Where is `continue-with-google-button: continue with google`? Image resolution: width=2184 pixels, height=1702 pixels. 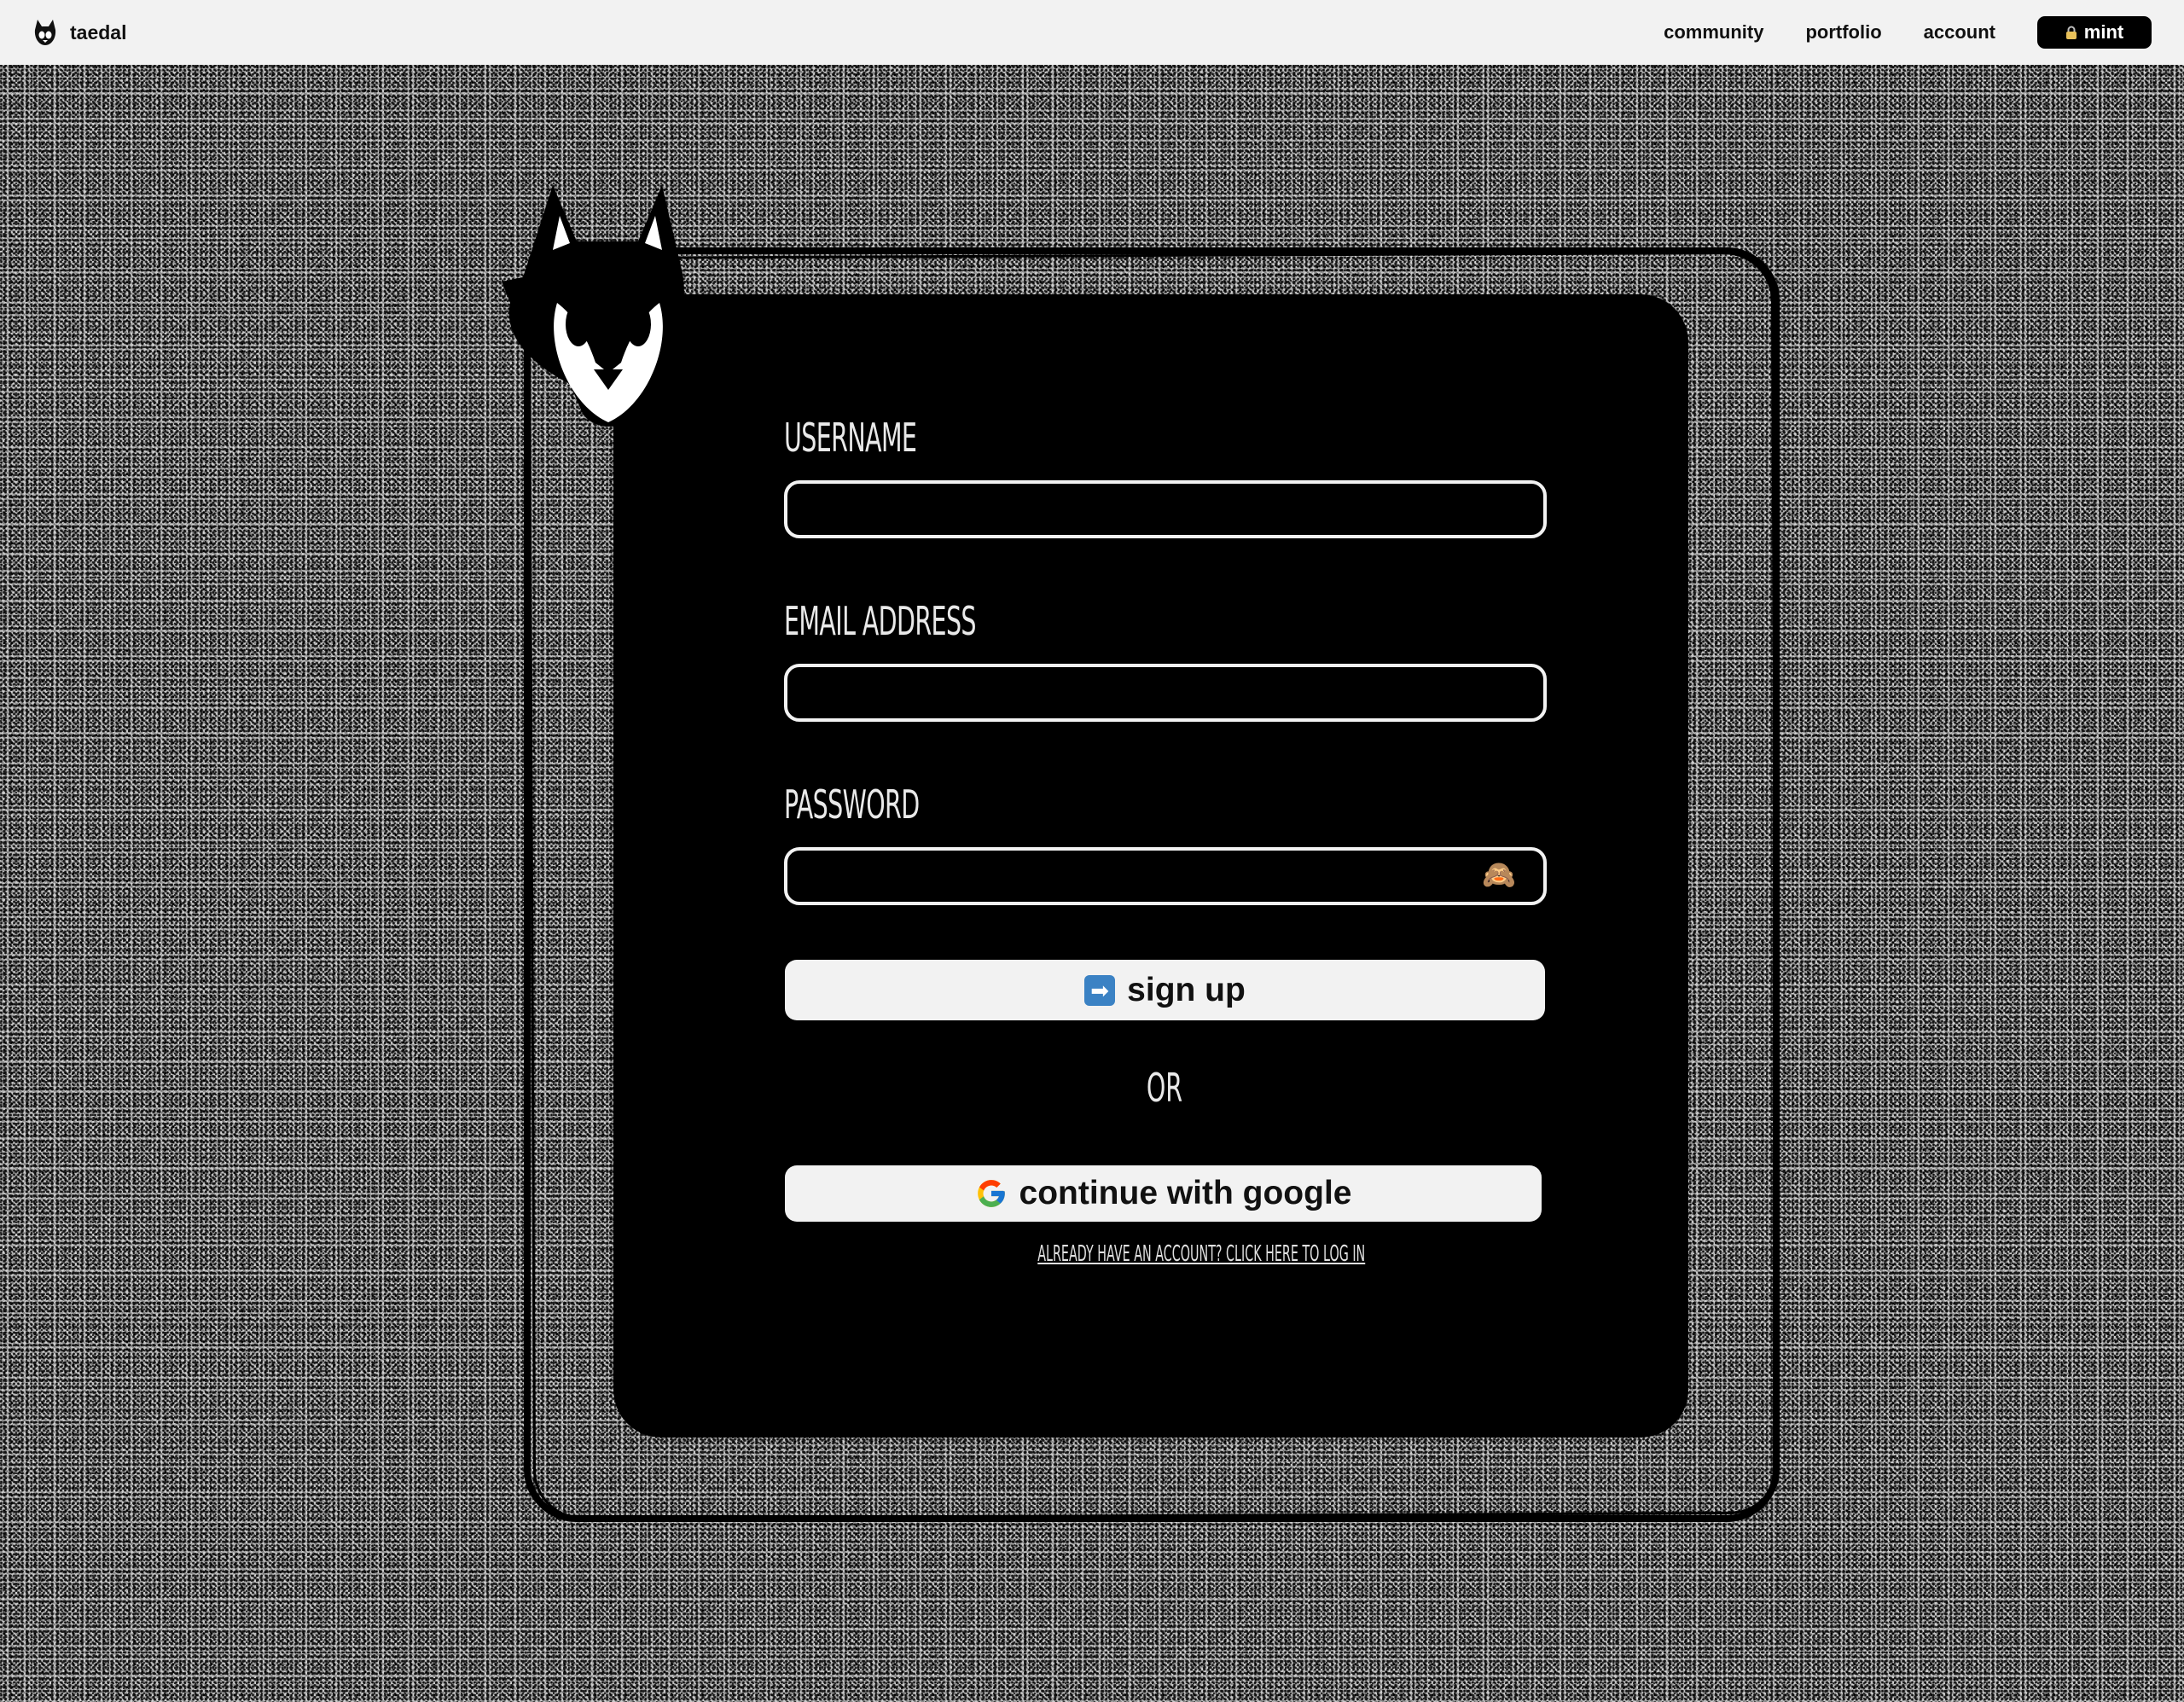
continue-with-google-button: continue with google is located at coordinates (1163, 1193).